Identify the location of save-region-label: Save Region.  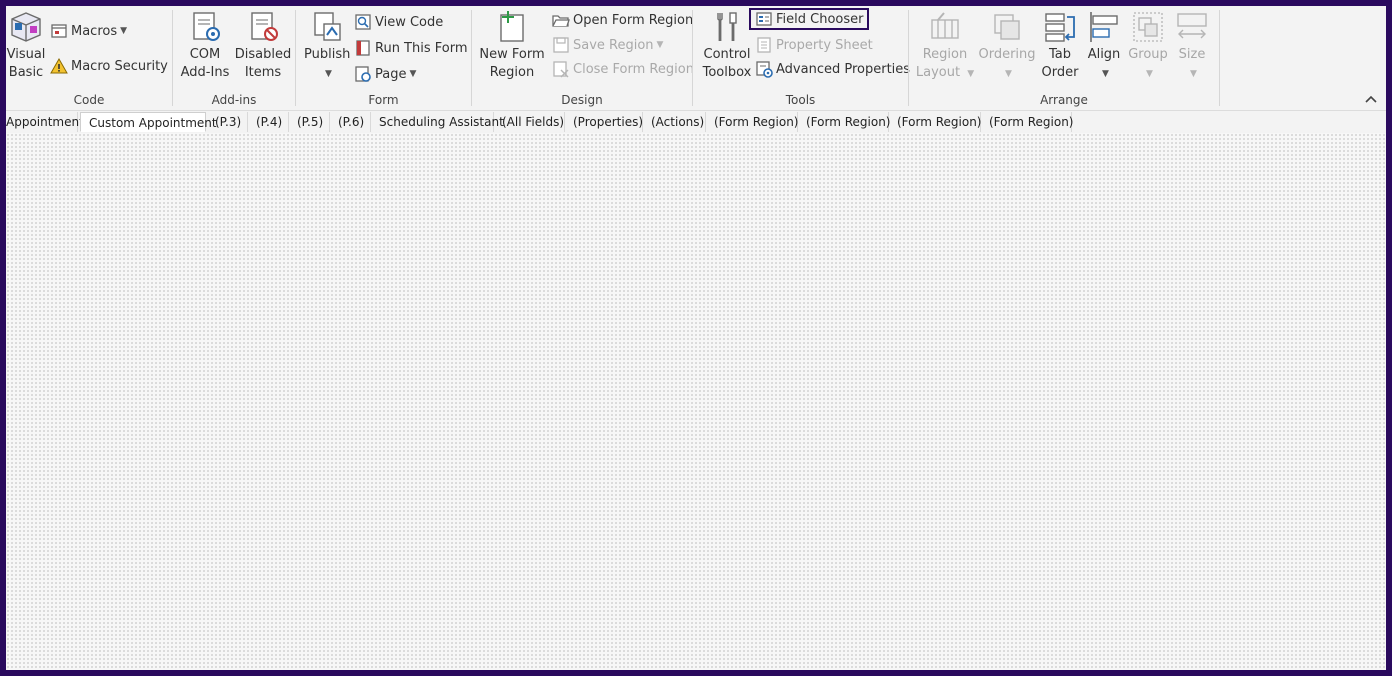
(613, 45).